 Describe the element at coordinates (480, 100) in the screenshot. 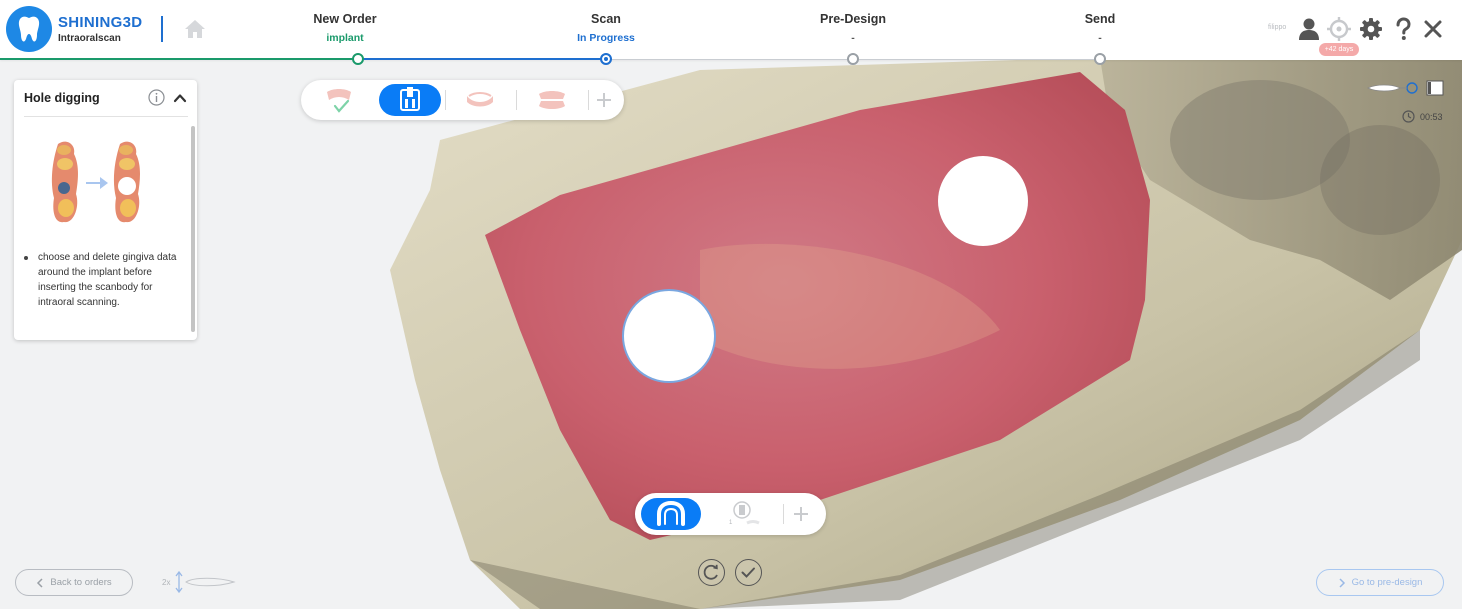

I see `lower-jaw-icon` at that location.